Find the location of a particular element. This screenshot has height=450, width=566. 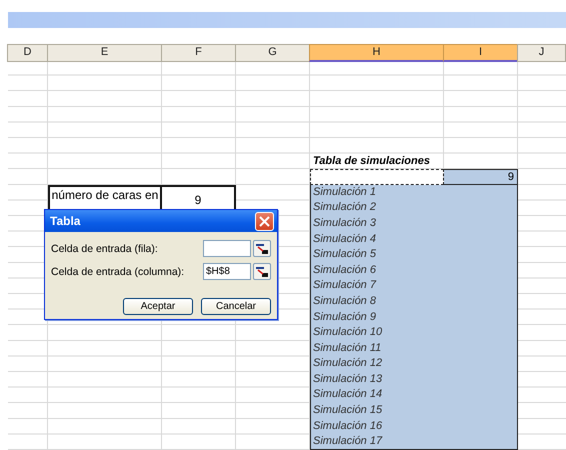

table-cell: 9 is located at coordinates (481, 177).